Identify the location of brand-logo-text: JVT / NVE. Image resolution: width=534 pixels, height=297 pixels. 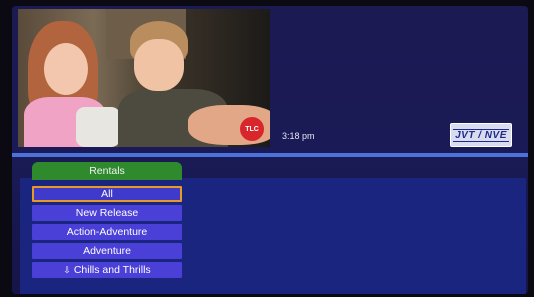
(481, 135).